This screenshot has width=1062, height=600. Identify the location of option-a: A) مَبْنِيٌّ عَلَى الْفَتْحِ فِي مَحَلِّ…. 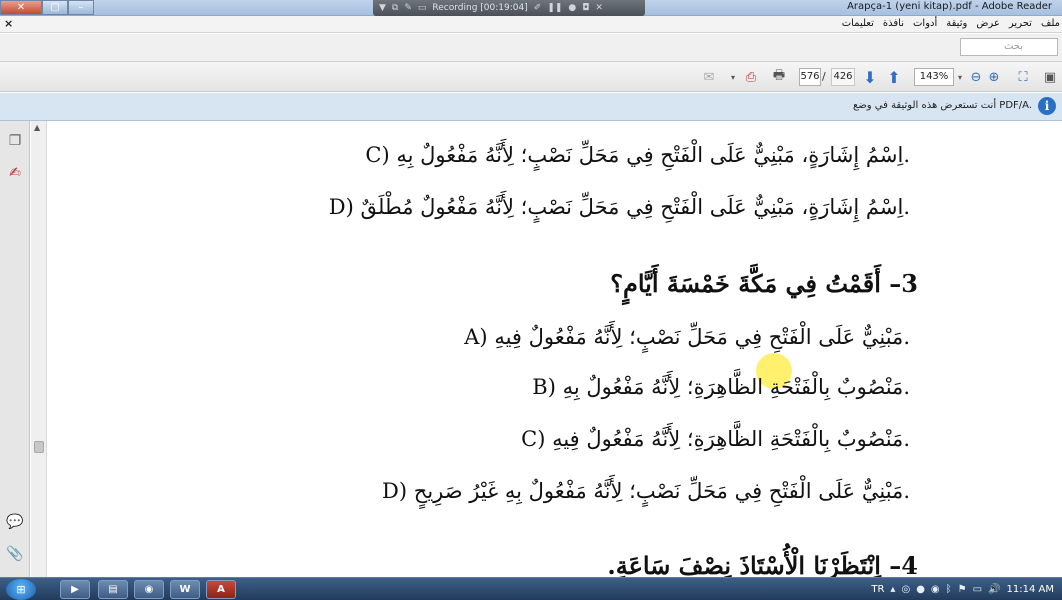
(687, 337).